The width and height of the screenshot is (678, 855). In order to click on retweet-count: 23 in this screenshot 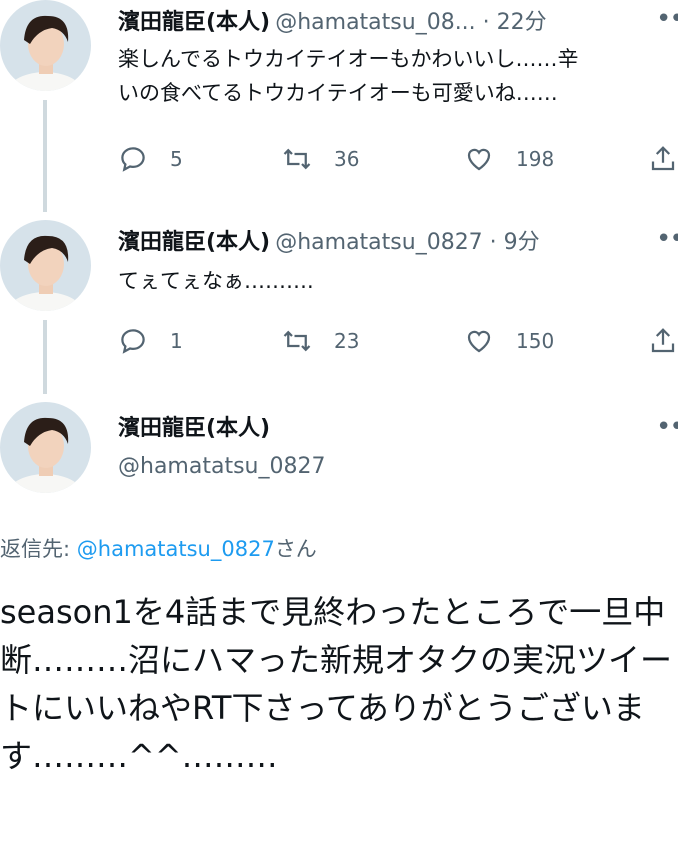, I will do `click(347, 341)`.